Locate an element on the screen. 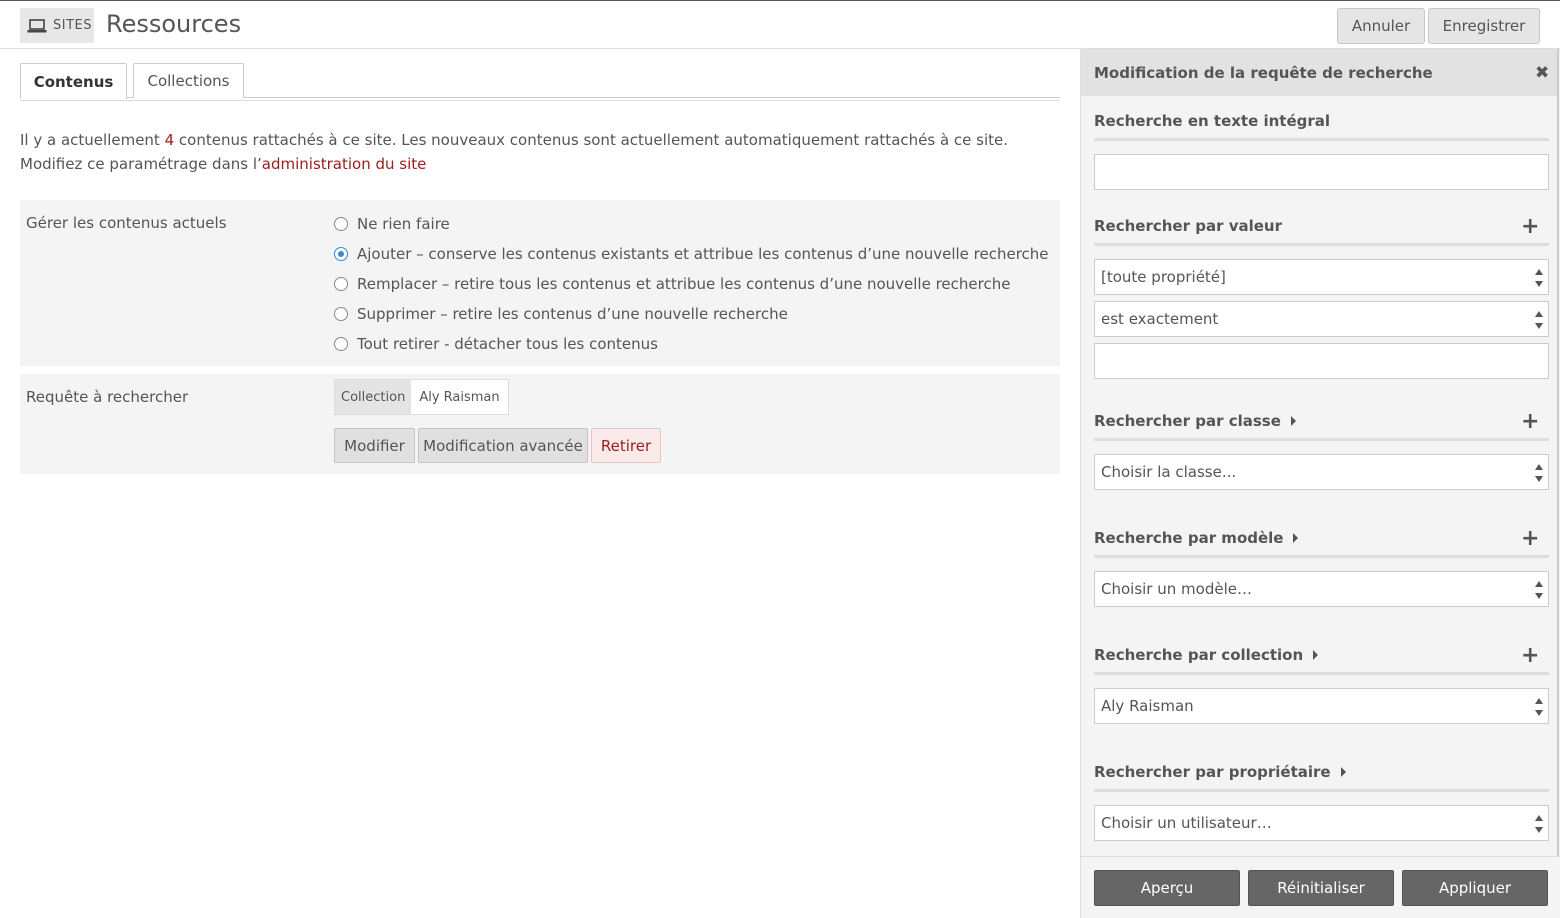  fulltext-title: Recherche en texte intégral is located at coordinates (1212, 121).